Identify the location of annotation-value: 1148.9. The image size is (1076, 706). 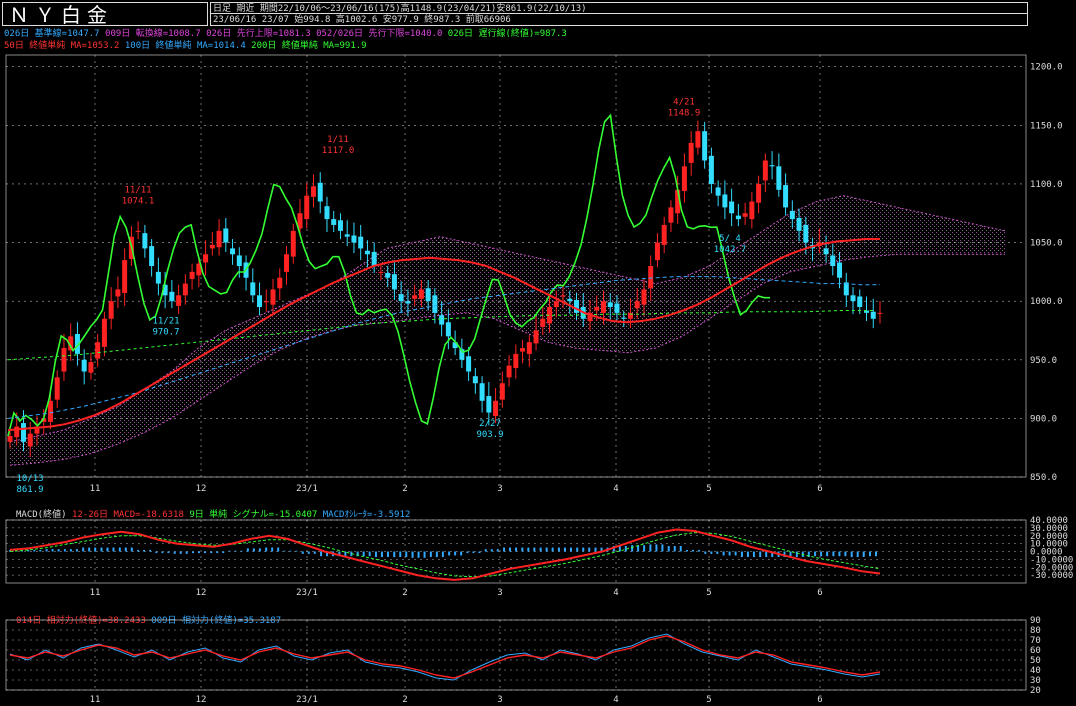
(684, 114).